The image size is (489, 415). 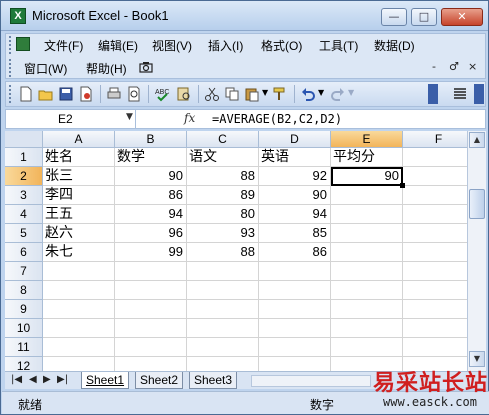 I want to click on cell-d6: 86, so click(x=295, y=252).